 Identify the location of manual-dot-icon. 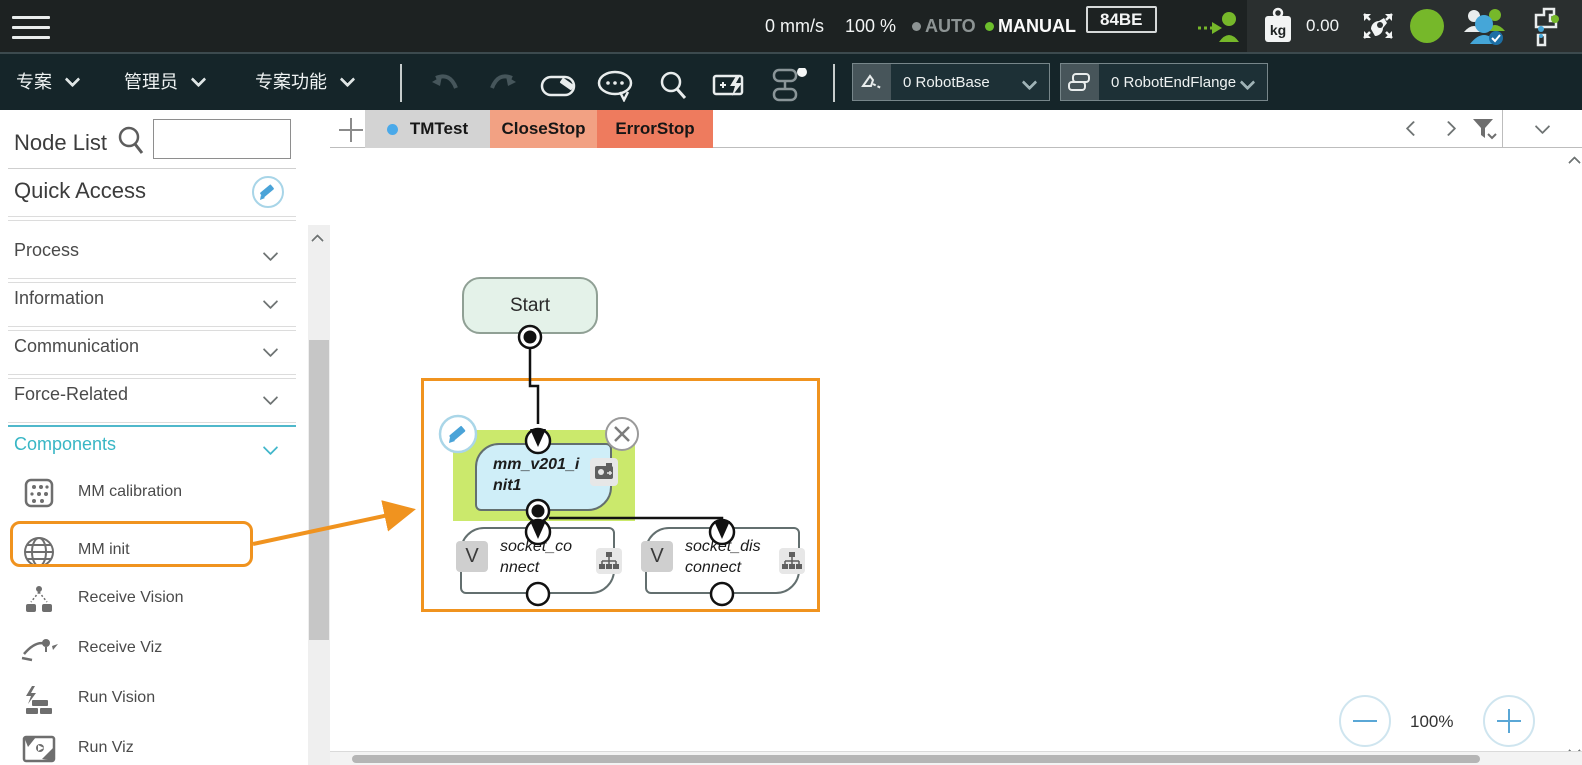
(989, 26).